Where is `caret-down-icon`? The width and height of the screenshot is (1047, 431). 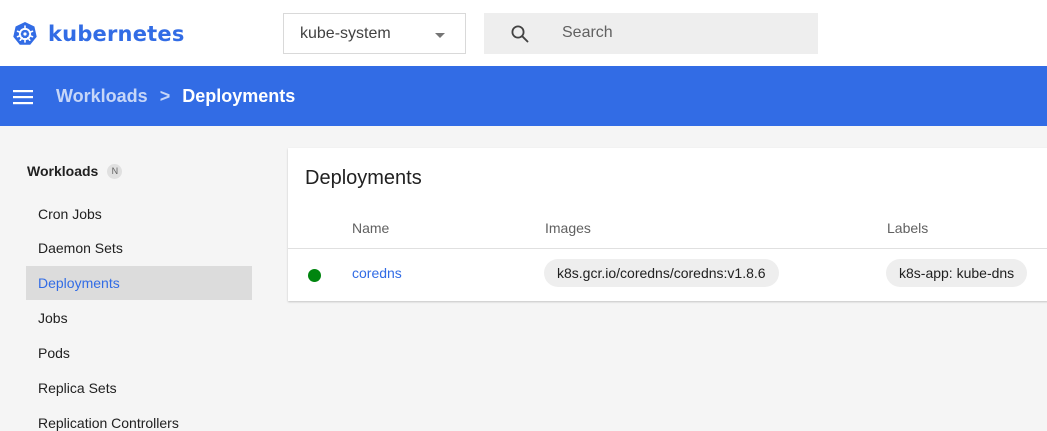
caret-down-icon is located at coordinates (440, 35).